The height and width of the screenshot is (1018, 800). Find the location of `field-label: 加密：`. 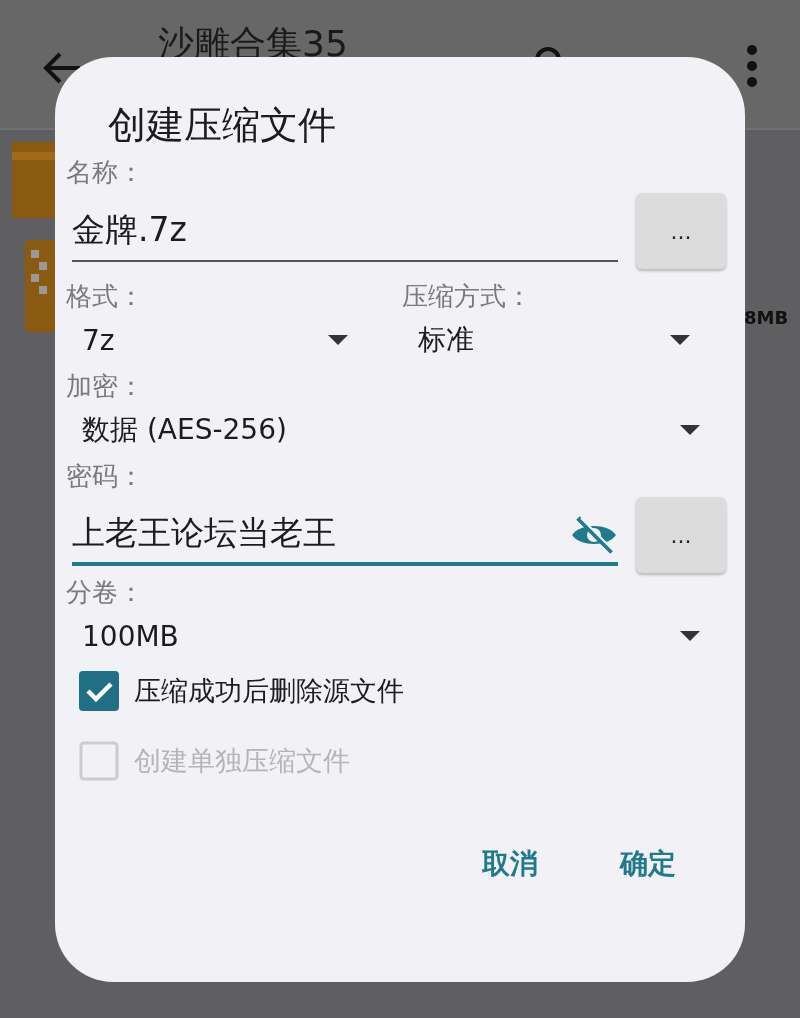

field-label: 加密： is located at coordinates (105, 386).